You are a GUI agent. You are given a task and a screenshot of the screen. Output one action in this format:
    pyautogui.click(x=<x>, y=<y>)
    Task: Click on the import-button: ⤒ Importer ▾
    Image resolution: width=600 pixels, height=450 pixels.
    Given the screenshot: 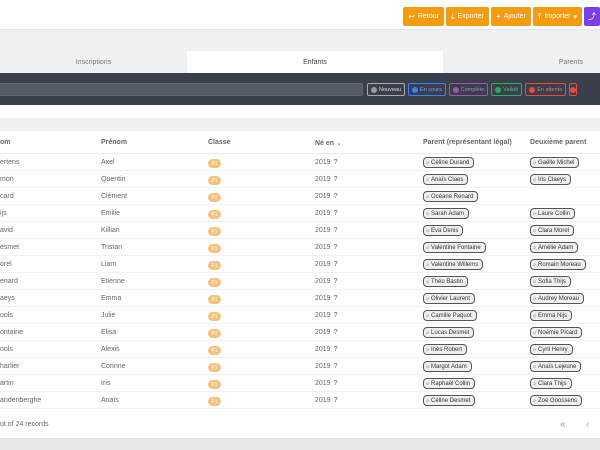 What is the action you would take?
    pyautogui.click(x=557, y=16)
    